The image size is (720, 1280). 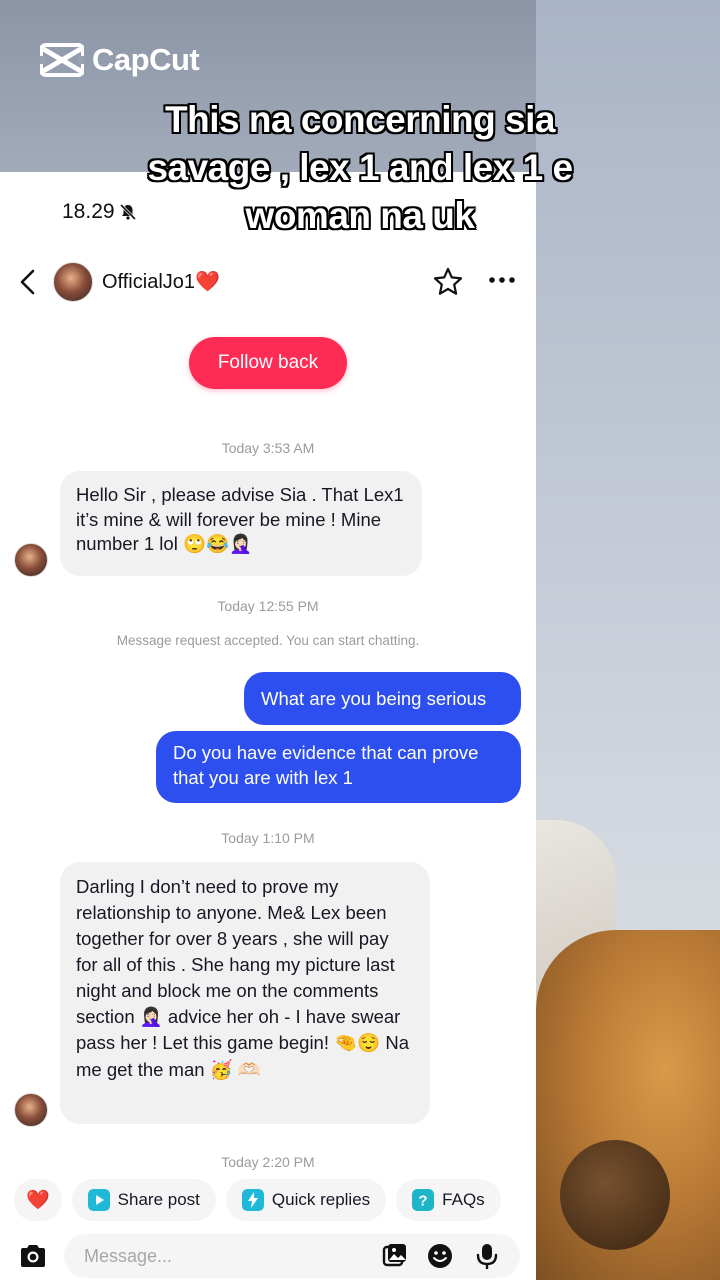 I want to click on outgoing-message: What are you being serious, so click(x=382, y=698).